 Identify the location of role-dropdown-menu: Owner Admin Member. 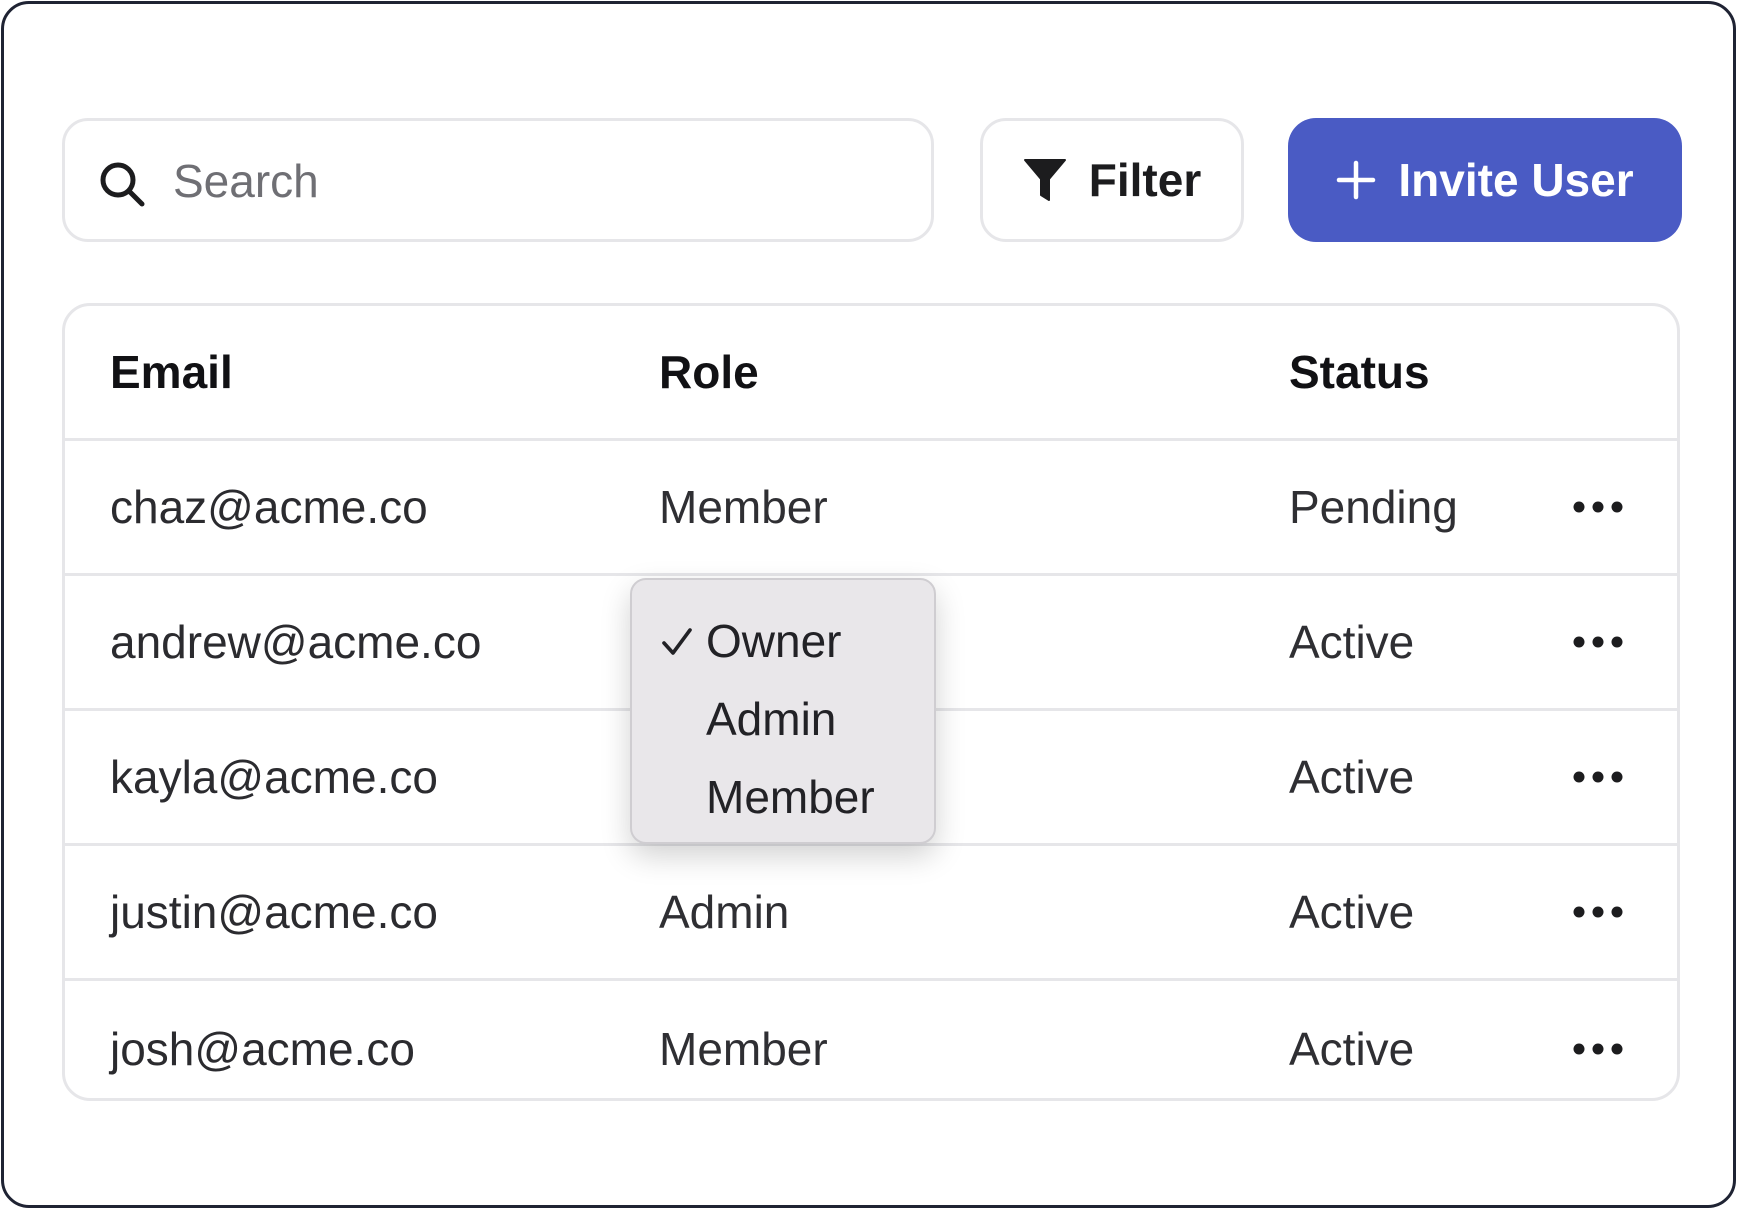
(783, 711).